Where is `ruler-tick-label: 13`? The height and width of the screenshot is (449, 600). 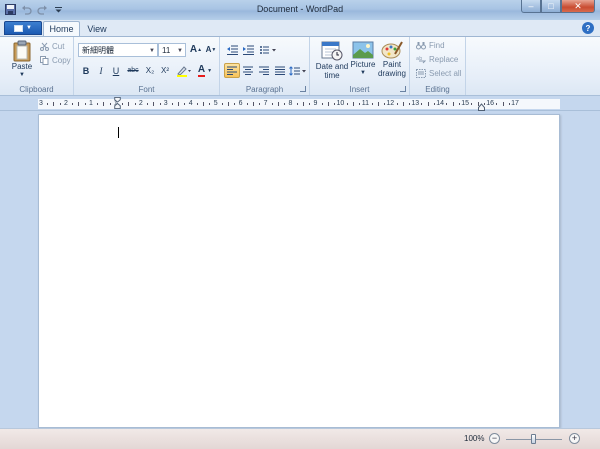
ruler-tick-label: 13 is located at coordinates (415, 103).